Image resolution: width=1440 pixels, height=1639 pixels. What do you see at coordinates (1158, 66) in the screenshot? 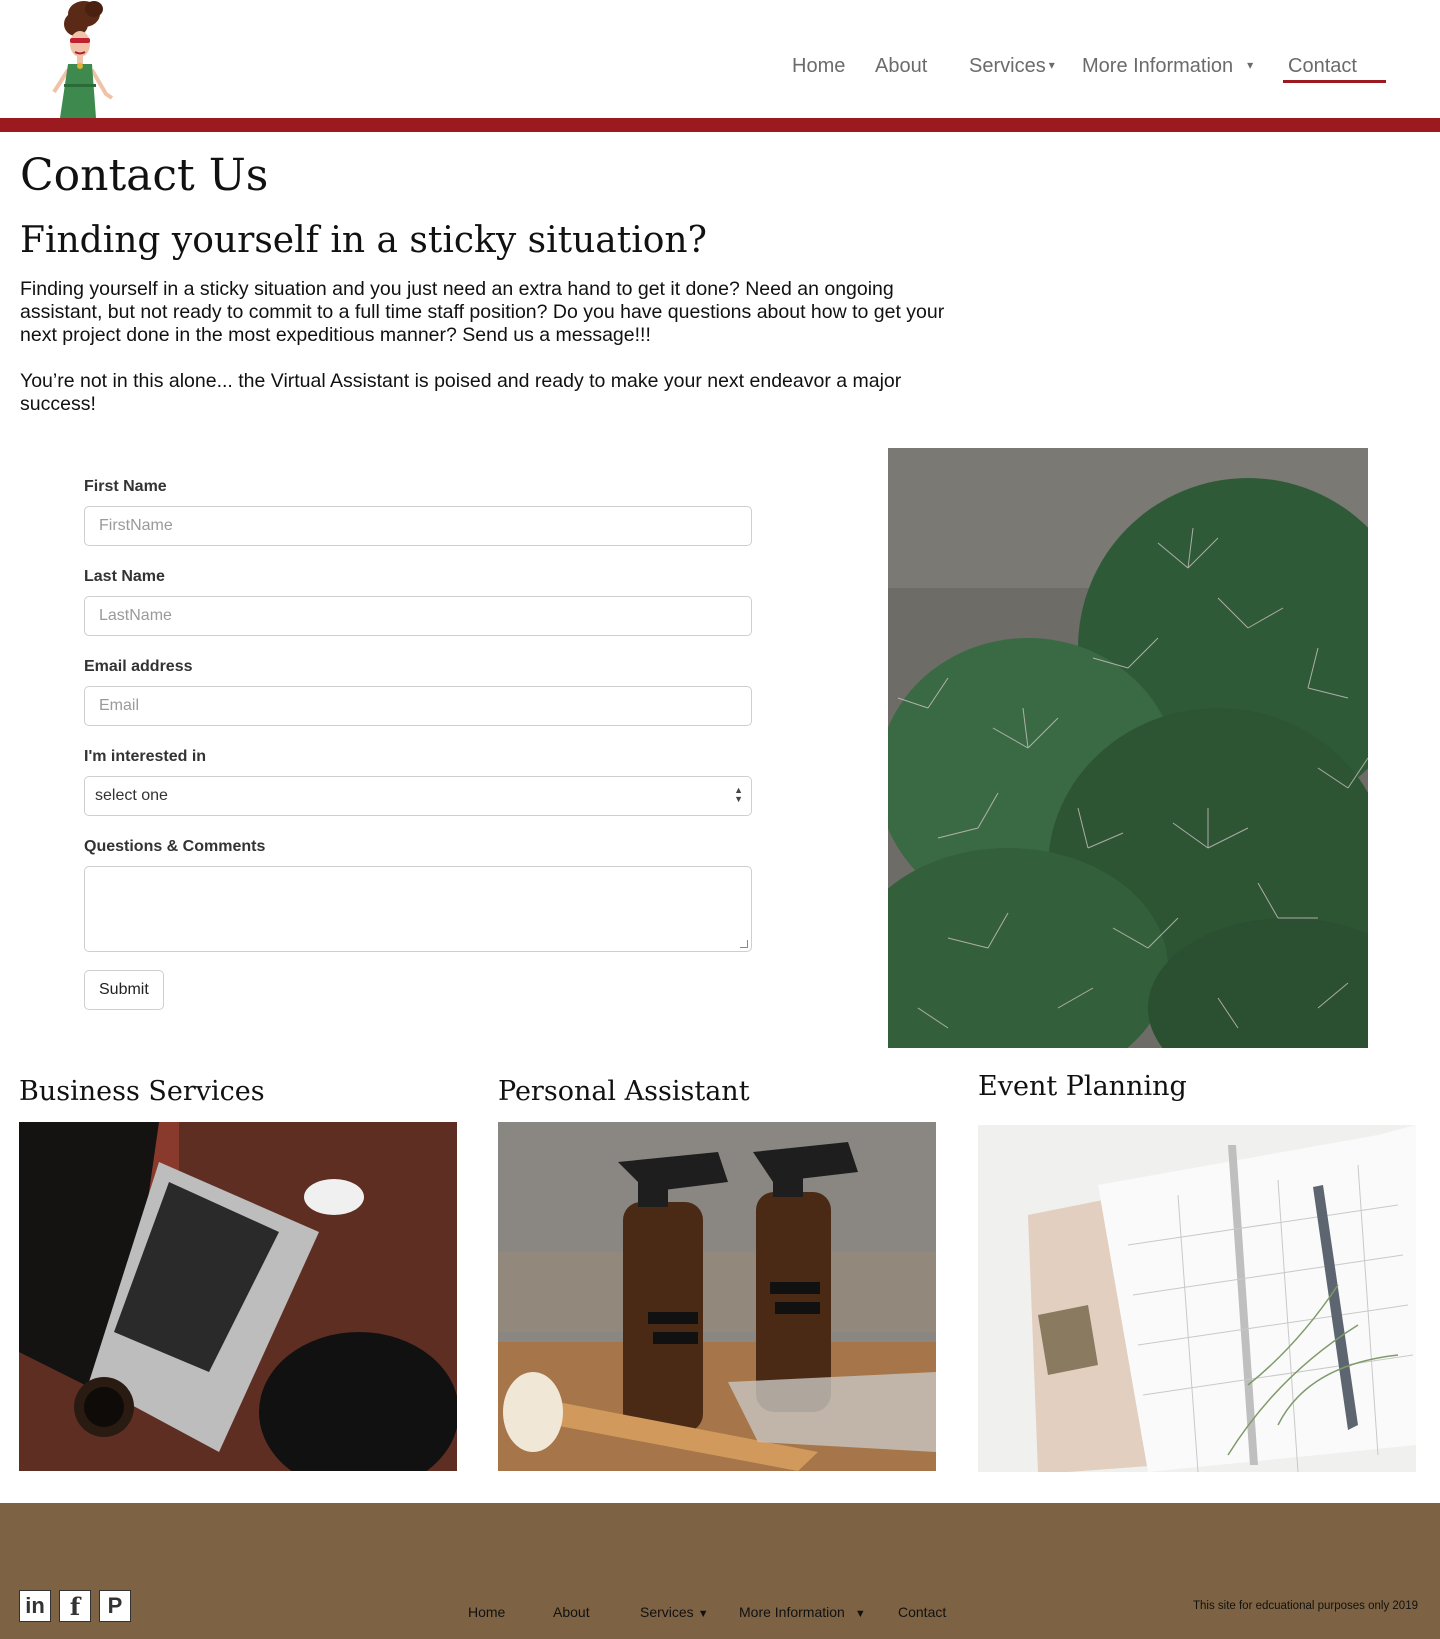
I see `nav-more-information-label: More Information` at bounding box center [1158, 66].